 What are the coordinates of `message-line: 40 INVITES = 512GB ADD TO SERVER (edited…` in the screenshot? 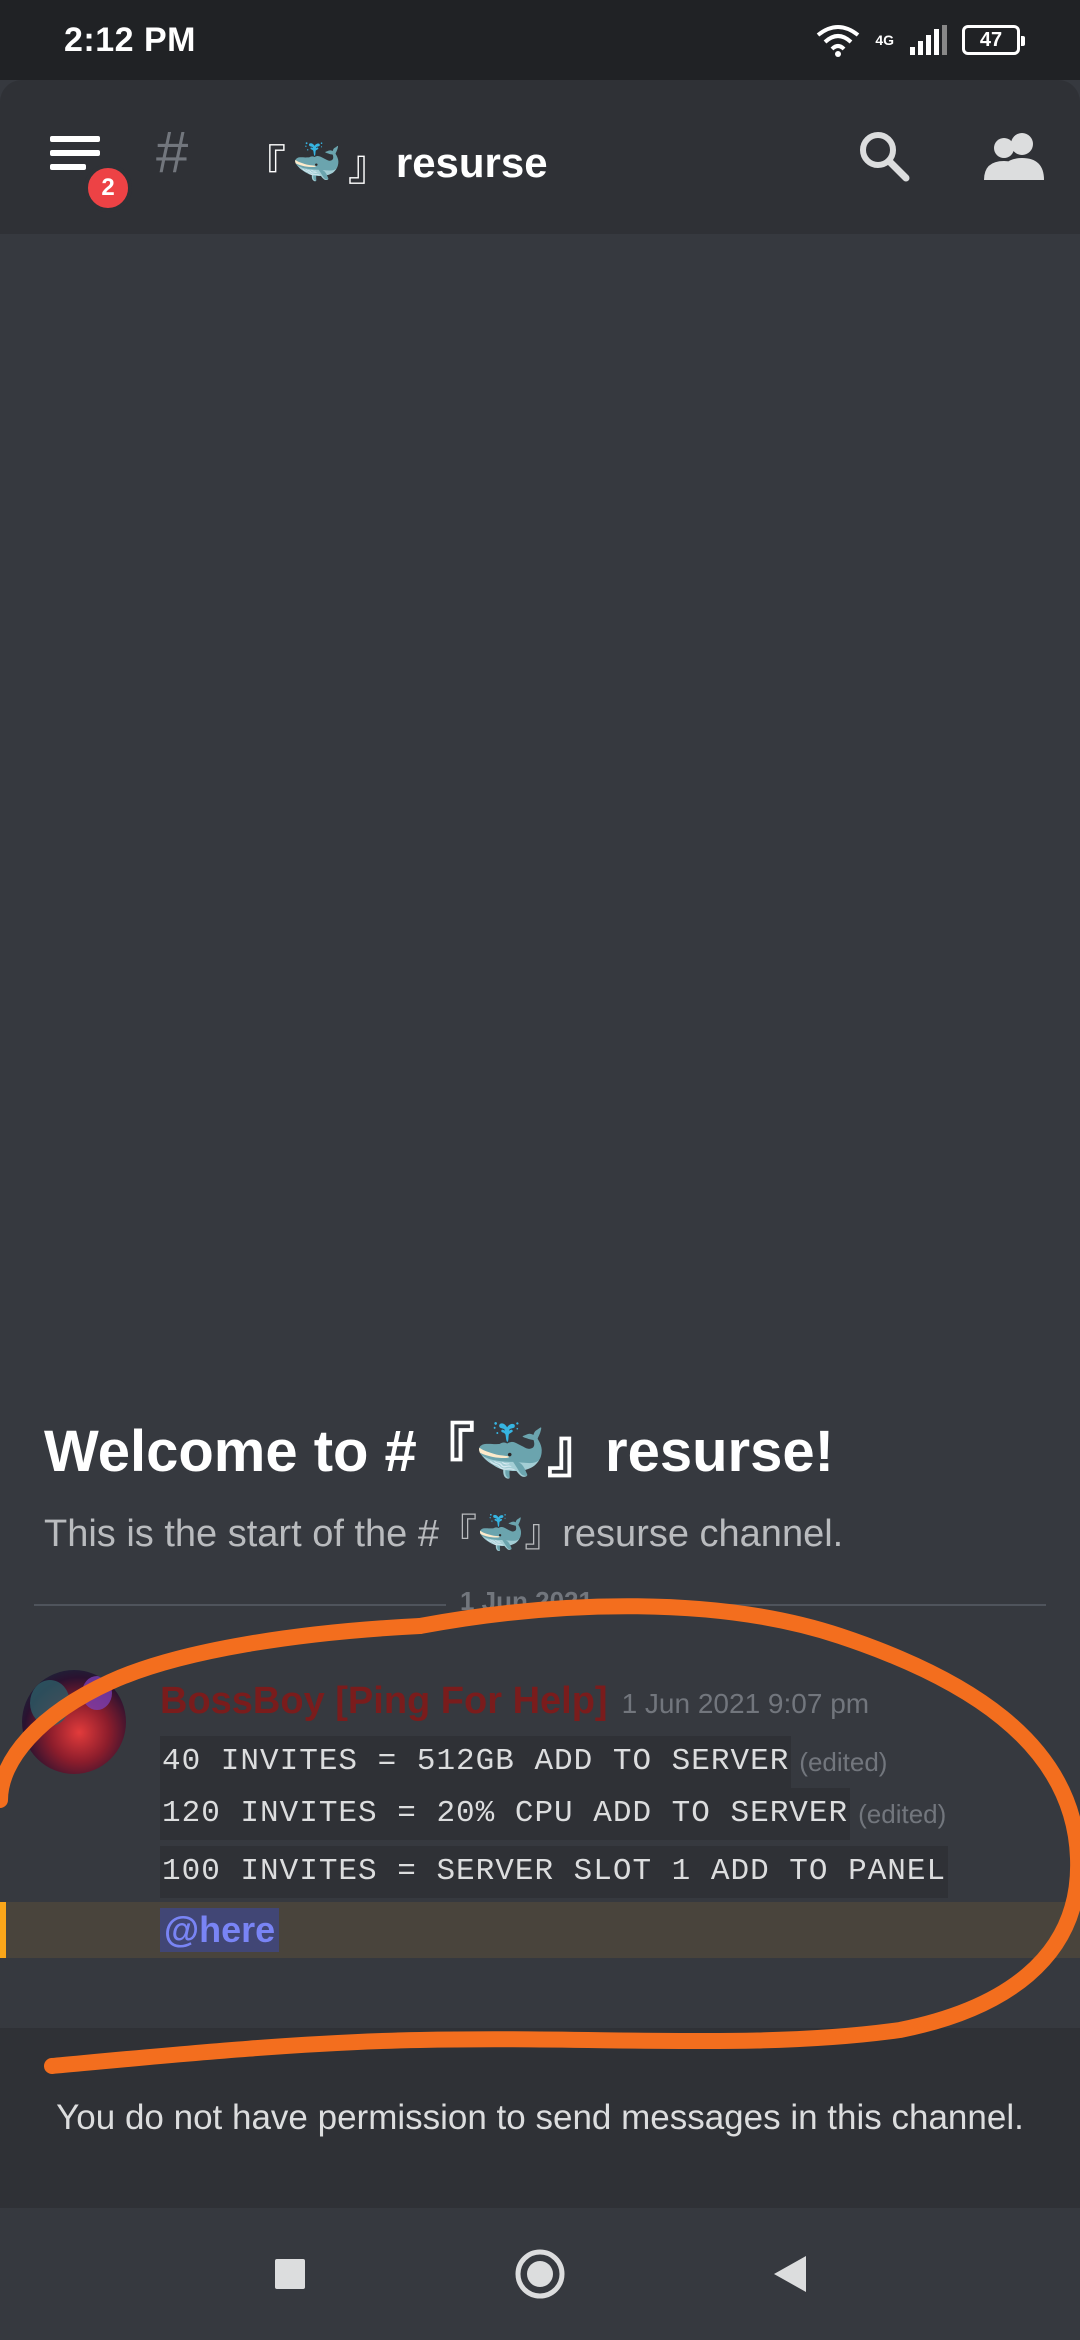 It's located at (523, 1762).